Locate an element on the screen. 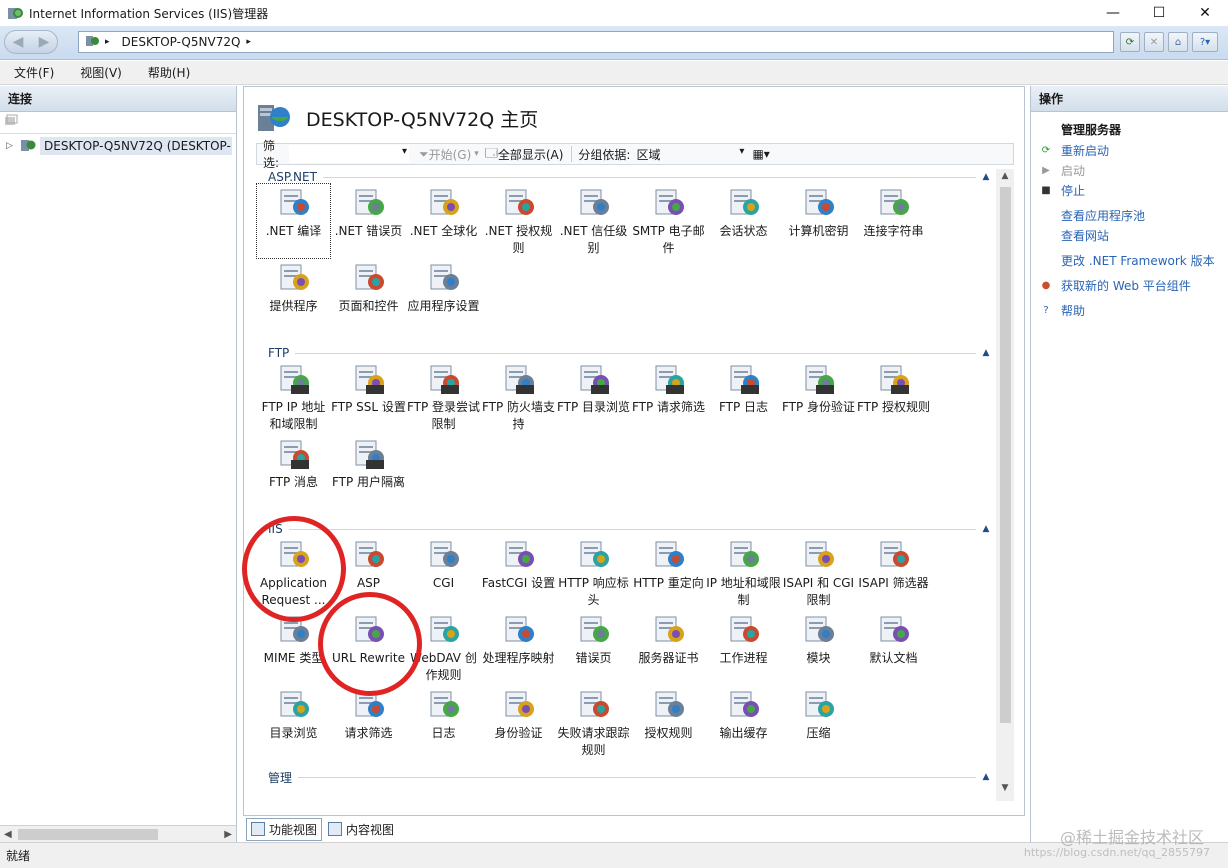  feature-tile: MIME 类型 is located at coordinates (293, 648).